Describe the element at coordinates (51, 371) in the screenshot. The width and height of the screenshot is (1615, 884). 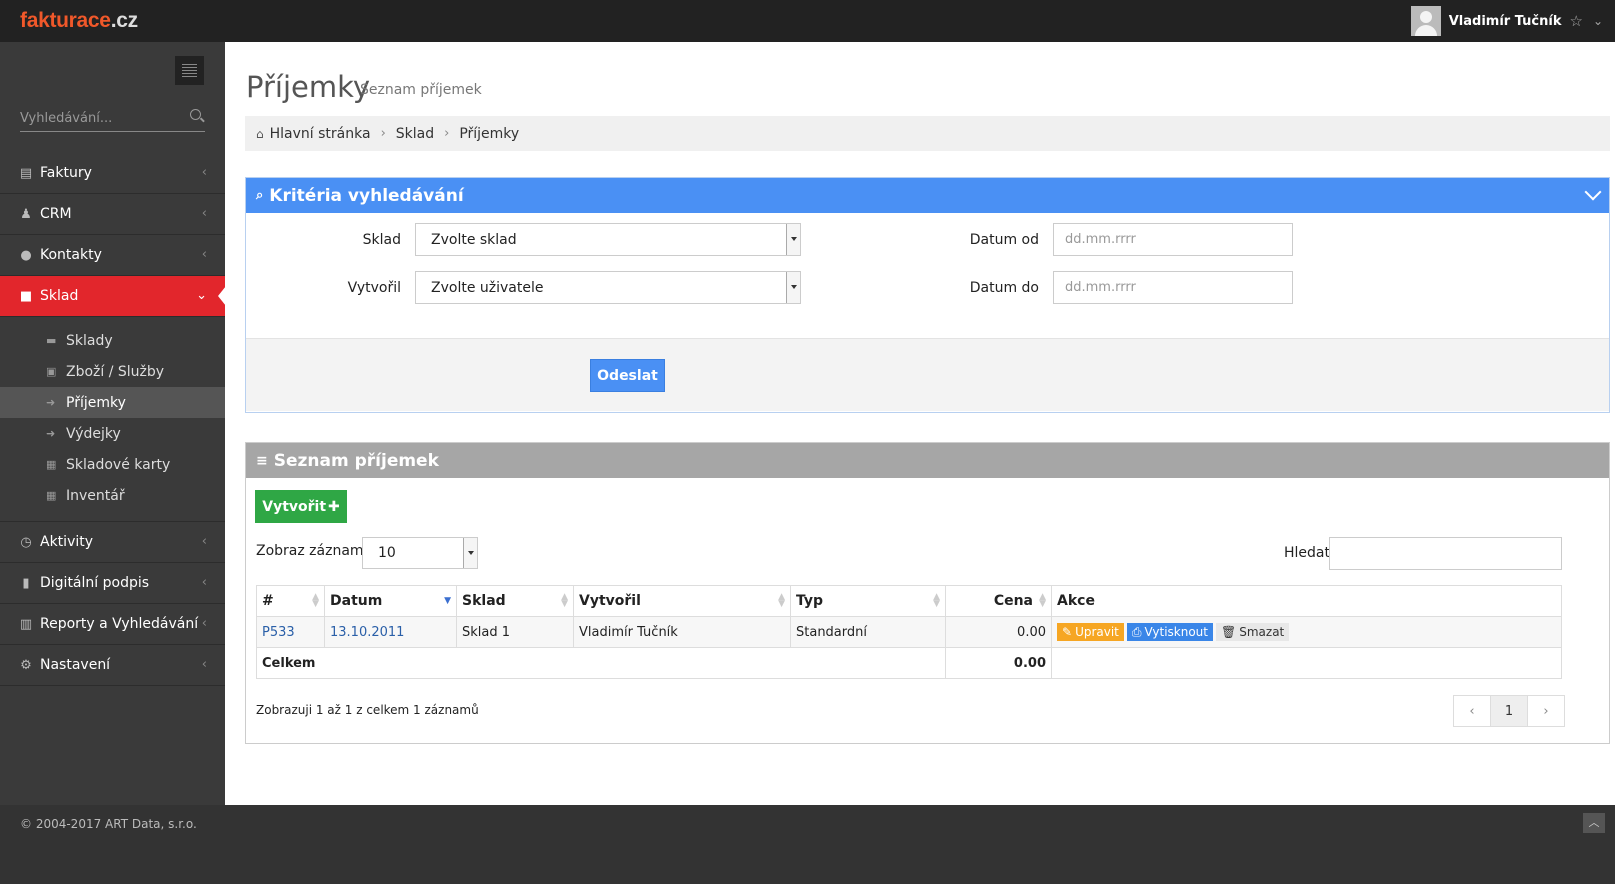
I see `gift-icon: ▣` at that location.